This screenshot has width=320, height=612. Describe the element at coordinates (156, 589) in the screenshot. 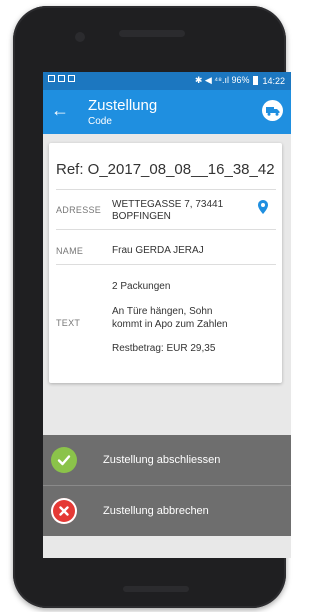

I see `home-bar` at that location.